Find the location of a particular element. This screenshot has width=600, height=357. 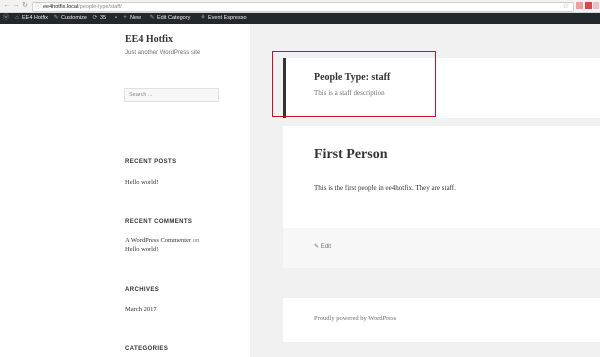

edit-category-label: Edit Category is located at coordinates (174, 18).